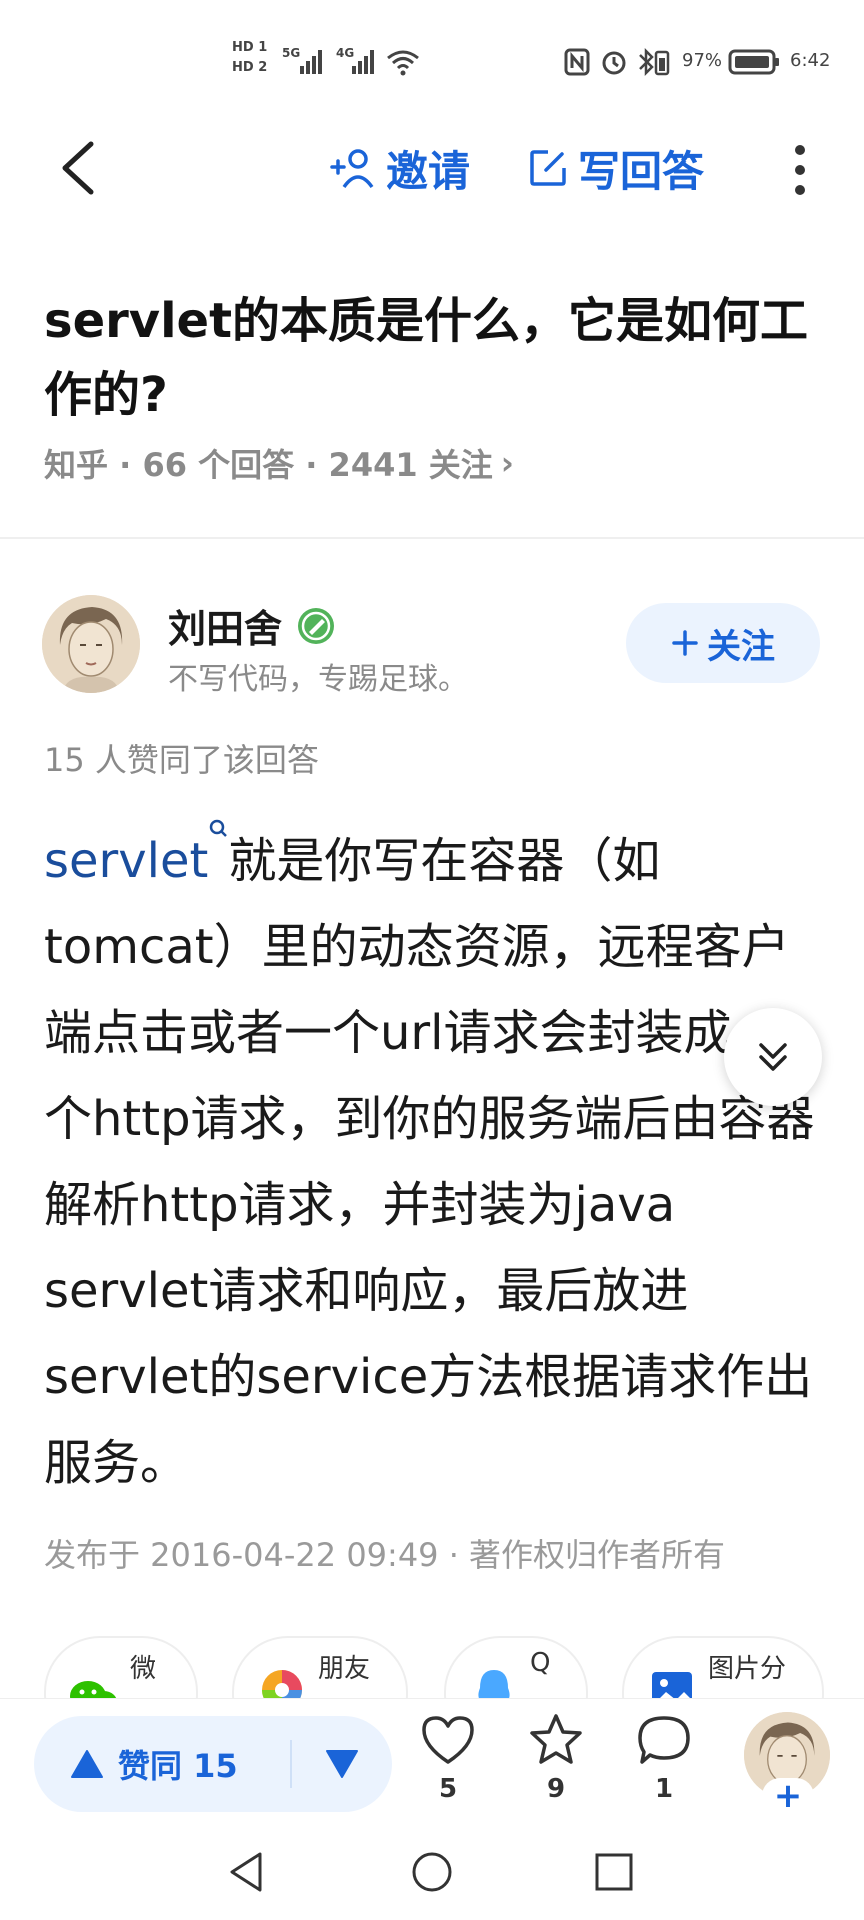 Image resolution: width=864 pixels, height=1920 pixels. Describe the element at coordinates (747, 1669) in the screenshot. I see `share-image-label: 图片分` at that location.